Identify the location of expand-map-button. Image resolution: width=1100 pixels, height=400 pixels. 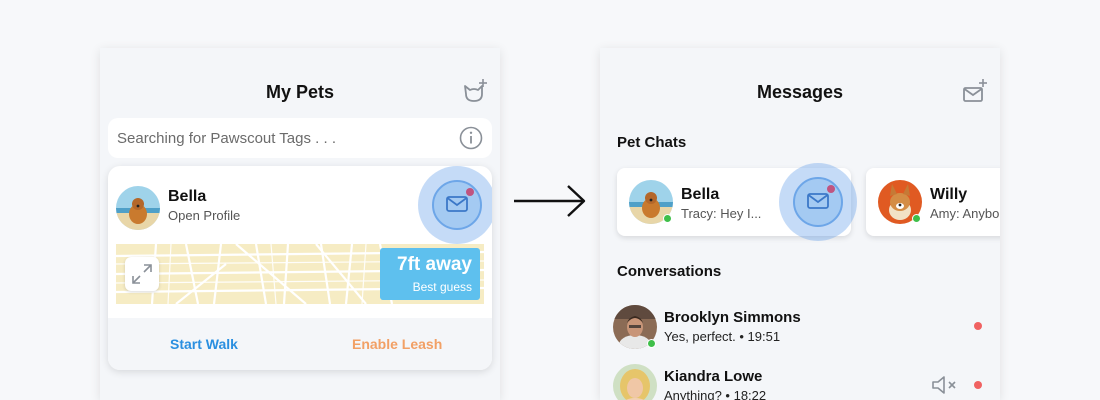
(142, 274).